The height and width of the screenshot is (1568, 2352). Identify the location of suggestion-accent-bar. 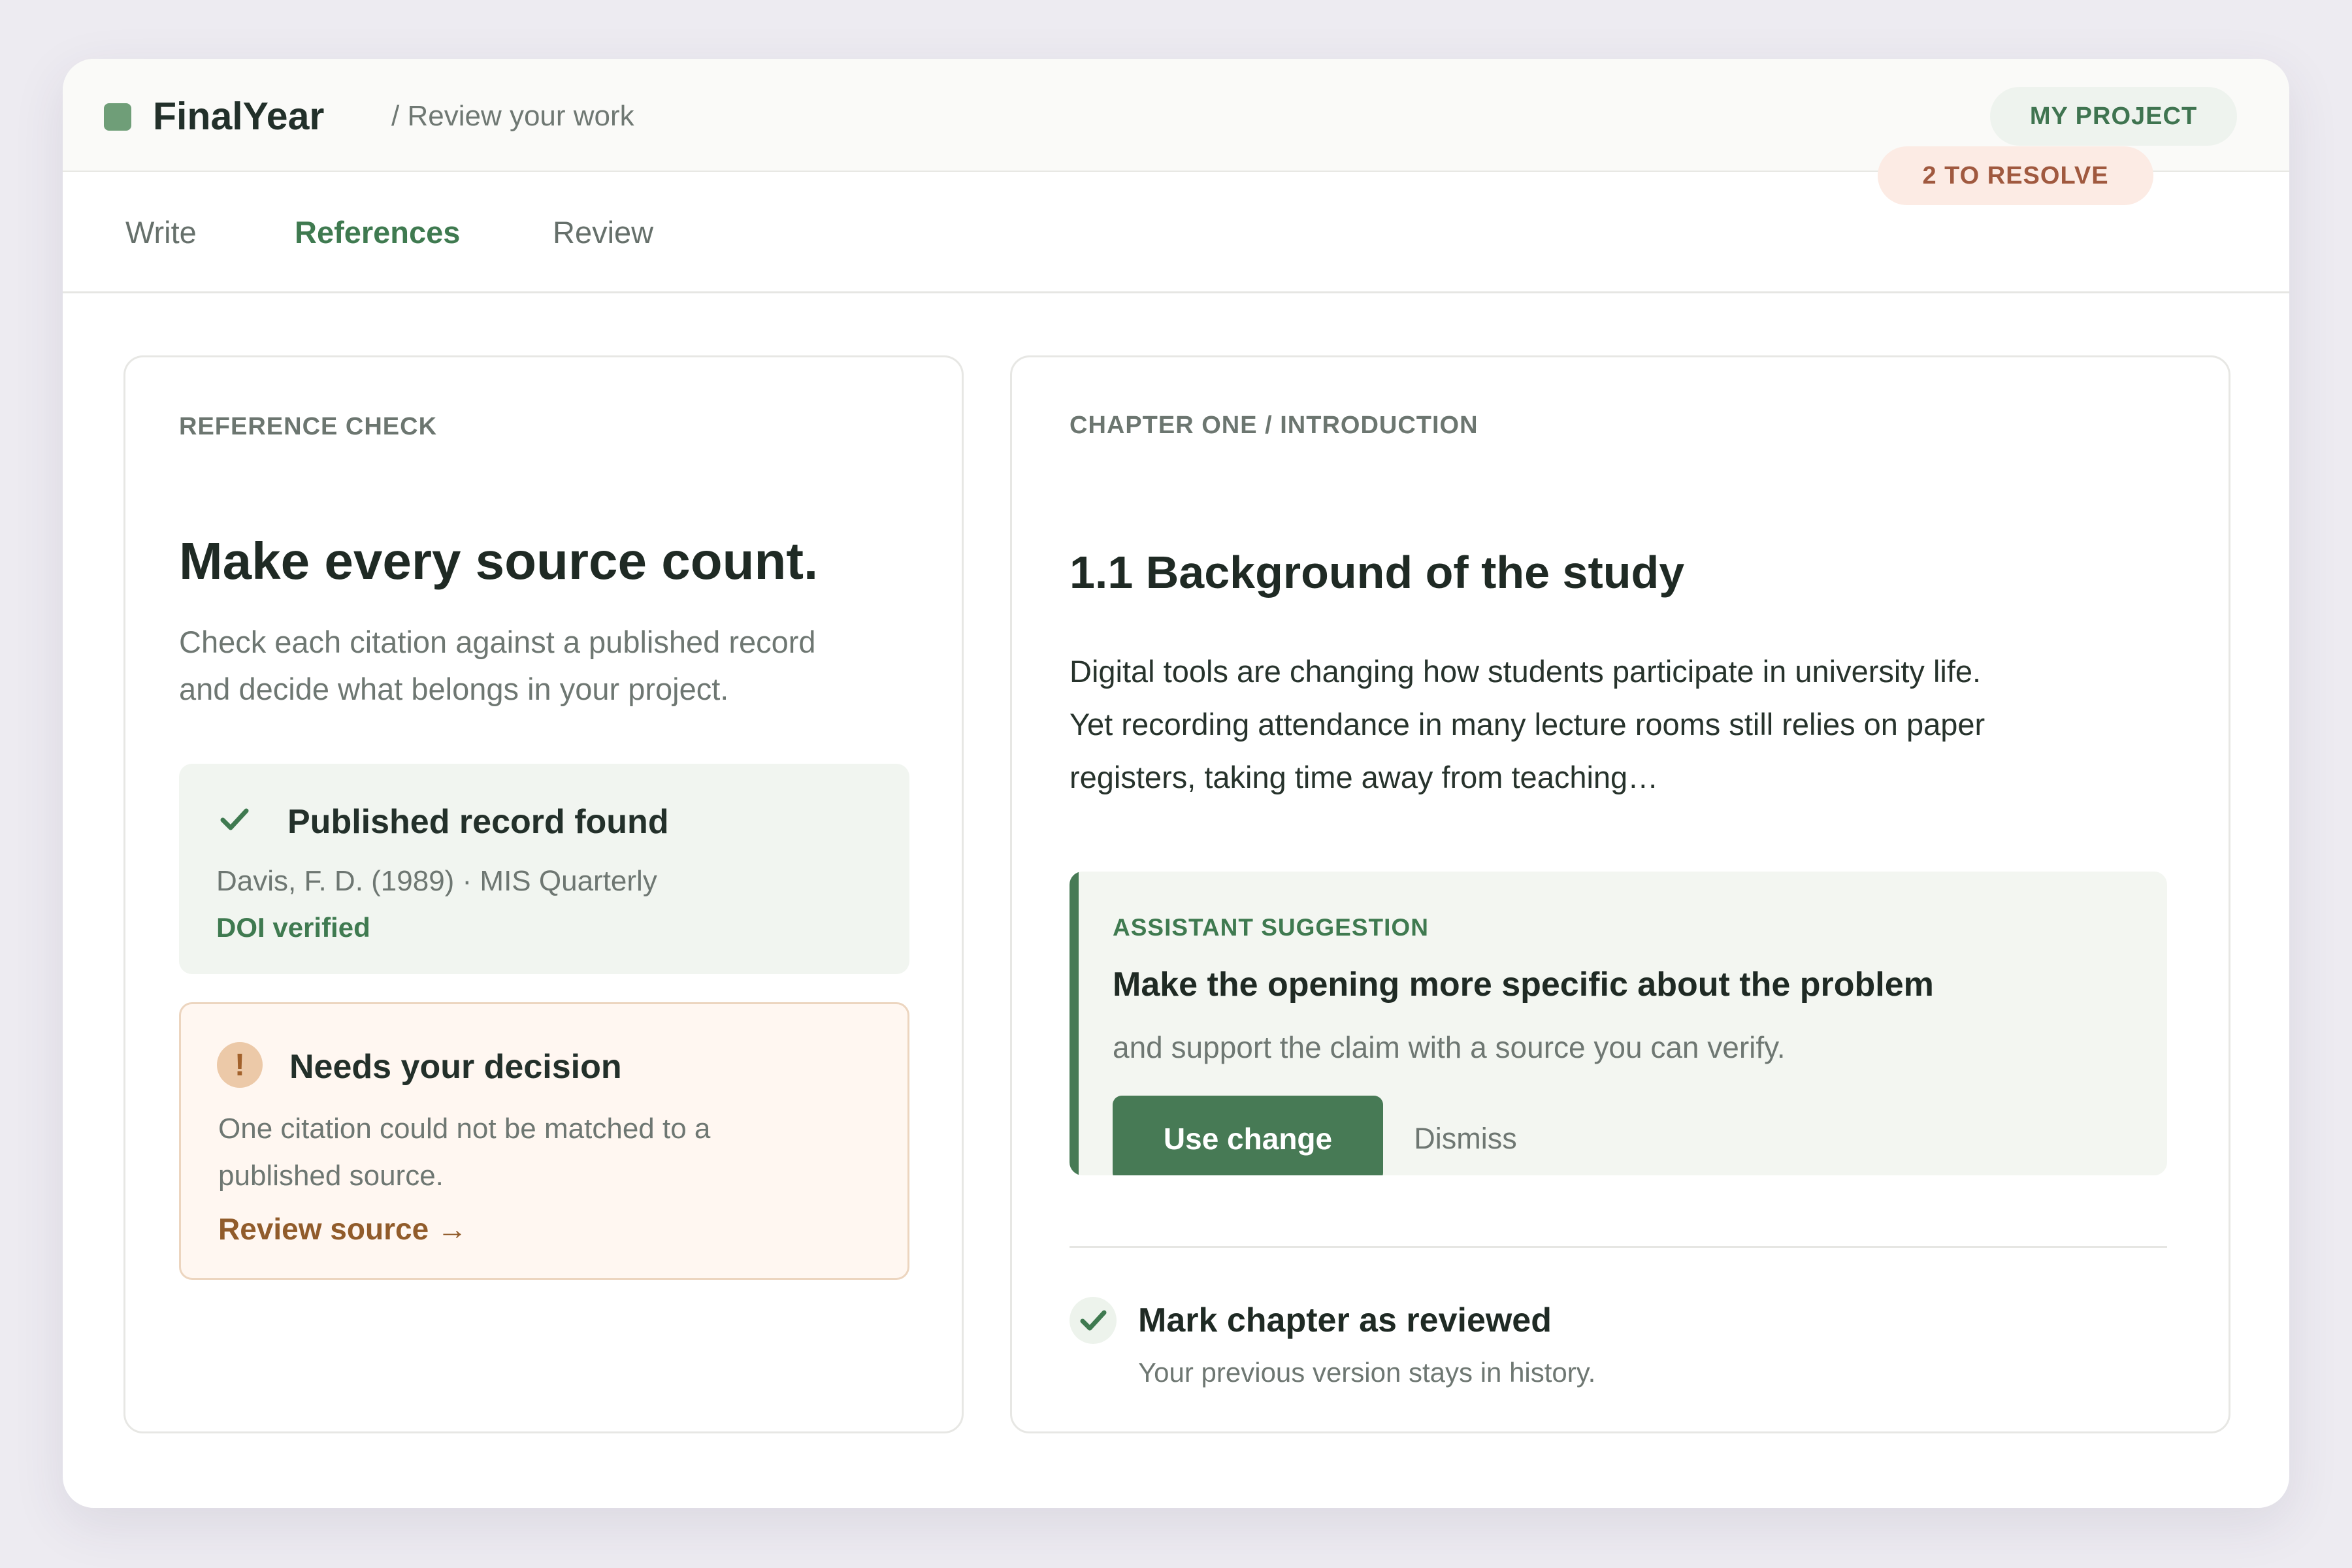
(1074, 1023).